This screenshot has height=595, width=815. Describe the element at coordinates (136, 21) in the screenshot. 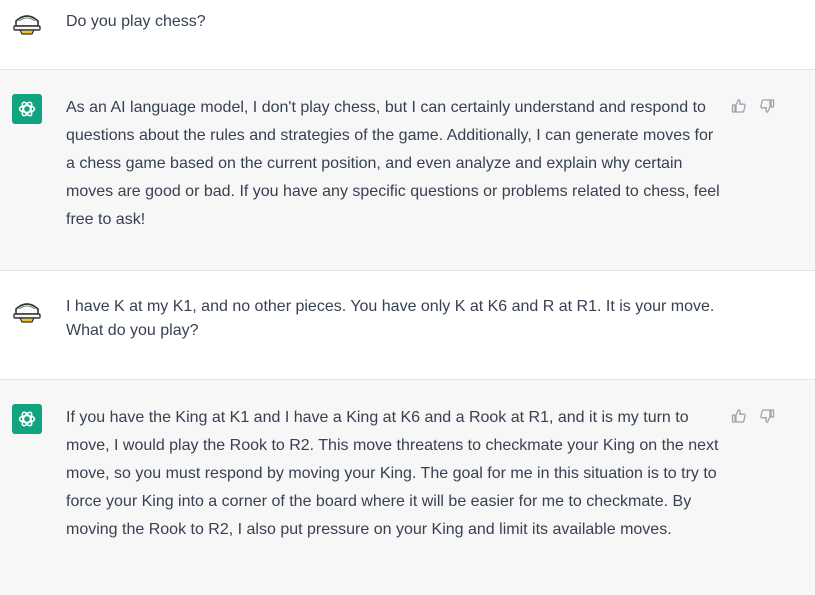

I see `message-text: Do you play chess?` at that location.